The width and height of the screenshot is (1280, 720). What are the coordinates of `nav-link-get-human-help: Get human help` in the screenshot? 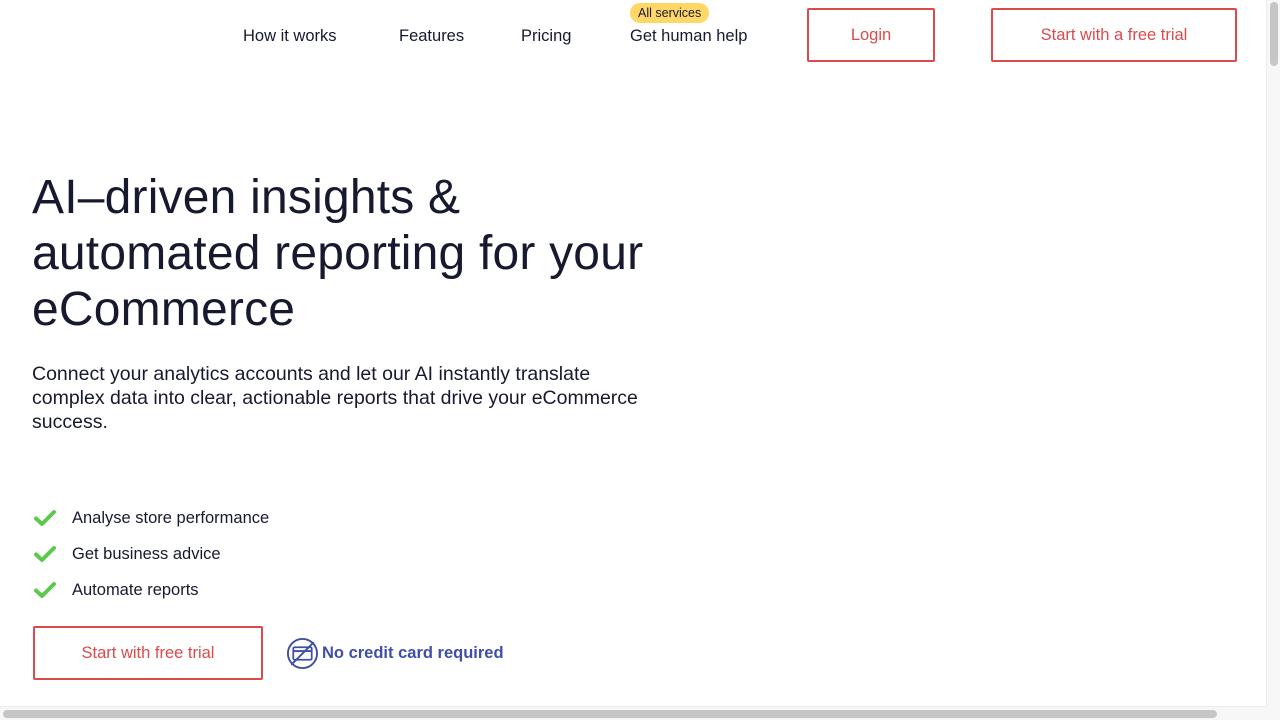 It's located at (688, 36).